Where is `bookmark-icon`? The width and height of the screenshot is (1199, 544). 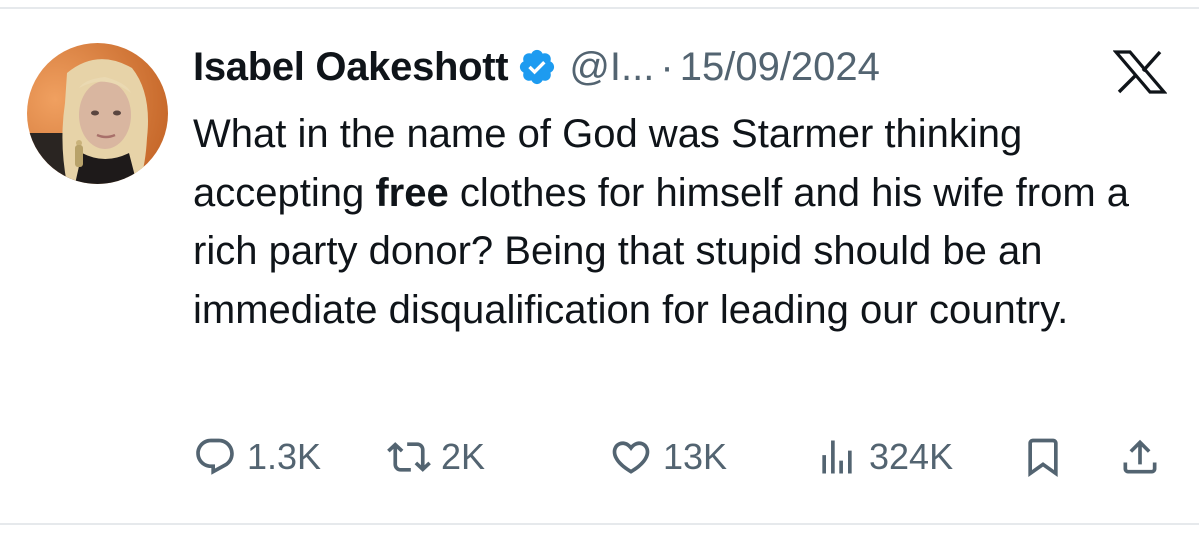
bookmark-icon is located at coordinates (1043, 458).